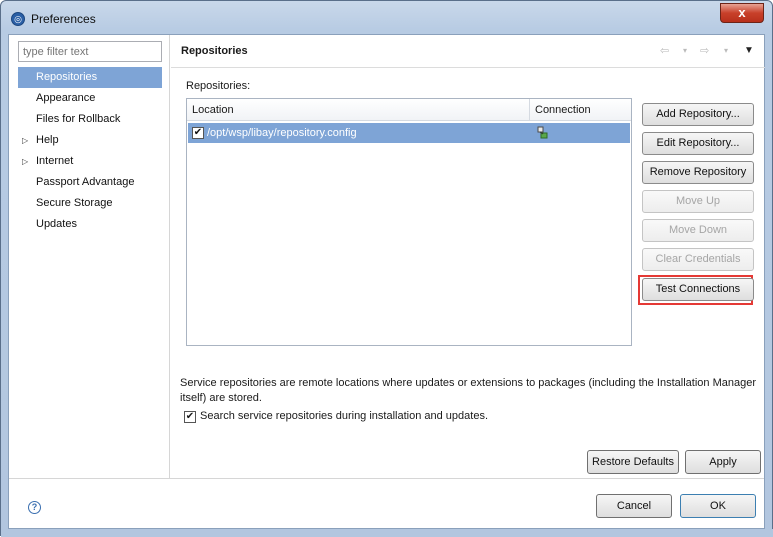  What do you see at coordinates (90, 51) in the screenshot?
I see `filter-input` at bounding box center [90, 51].